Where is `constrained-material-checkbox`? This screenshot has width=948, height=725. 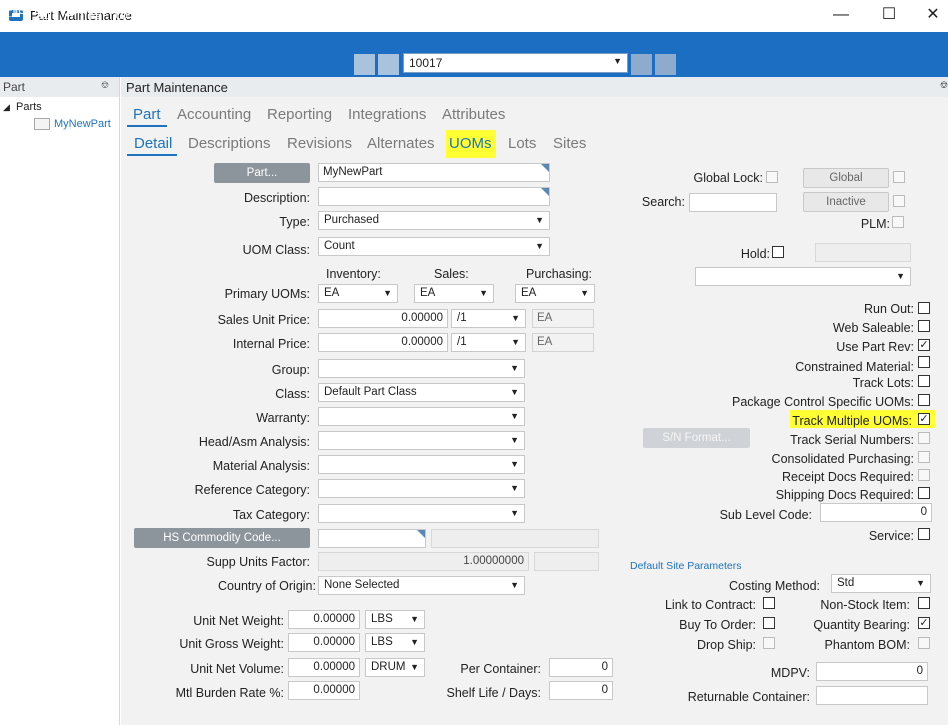 constrained-material-checkbox is located at coordinates (924, 362).